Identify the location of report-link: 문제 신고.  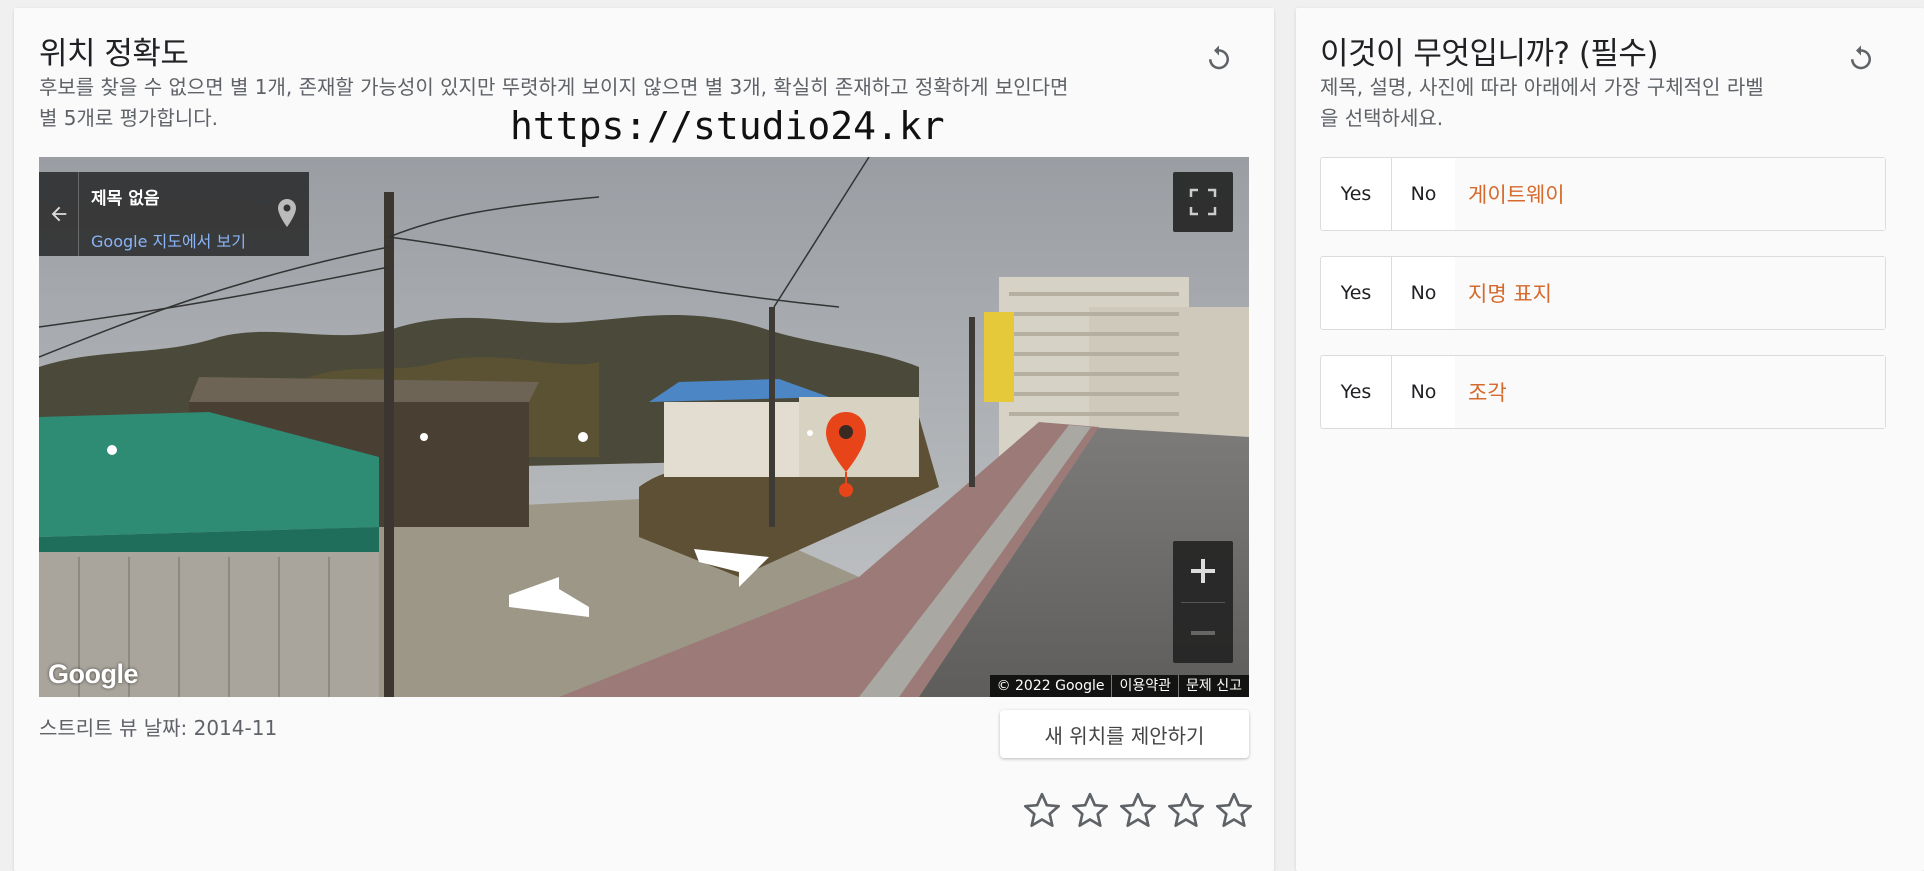
(1213, 686).